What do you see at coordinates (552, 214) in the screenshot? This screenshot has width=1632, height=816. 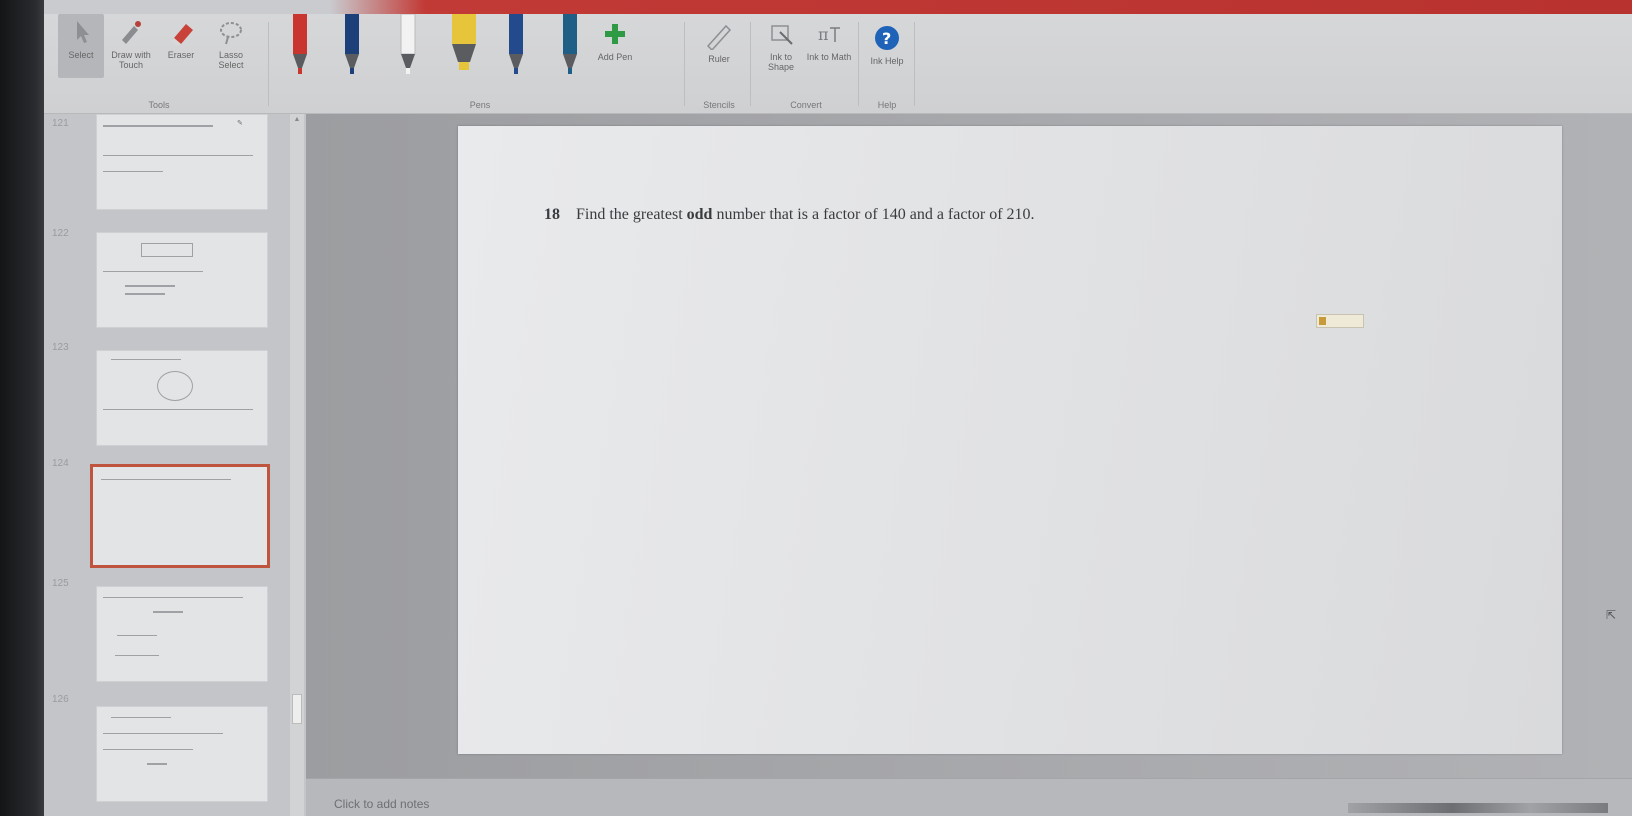 I see `question-number: 18` at bounding box center [552, 214].